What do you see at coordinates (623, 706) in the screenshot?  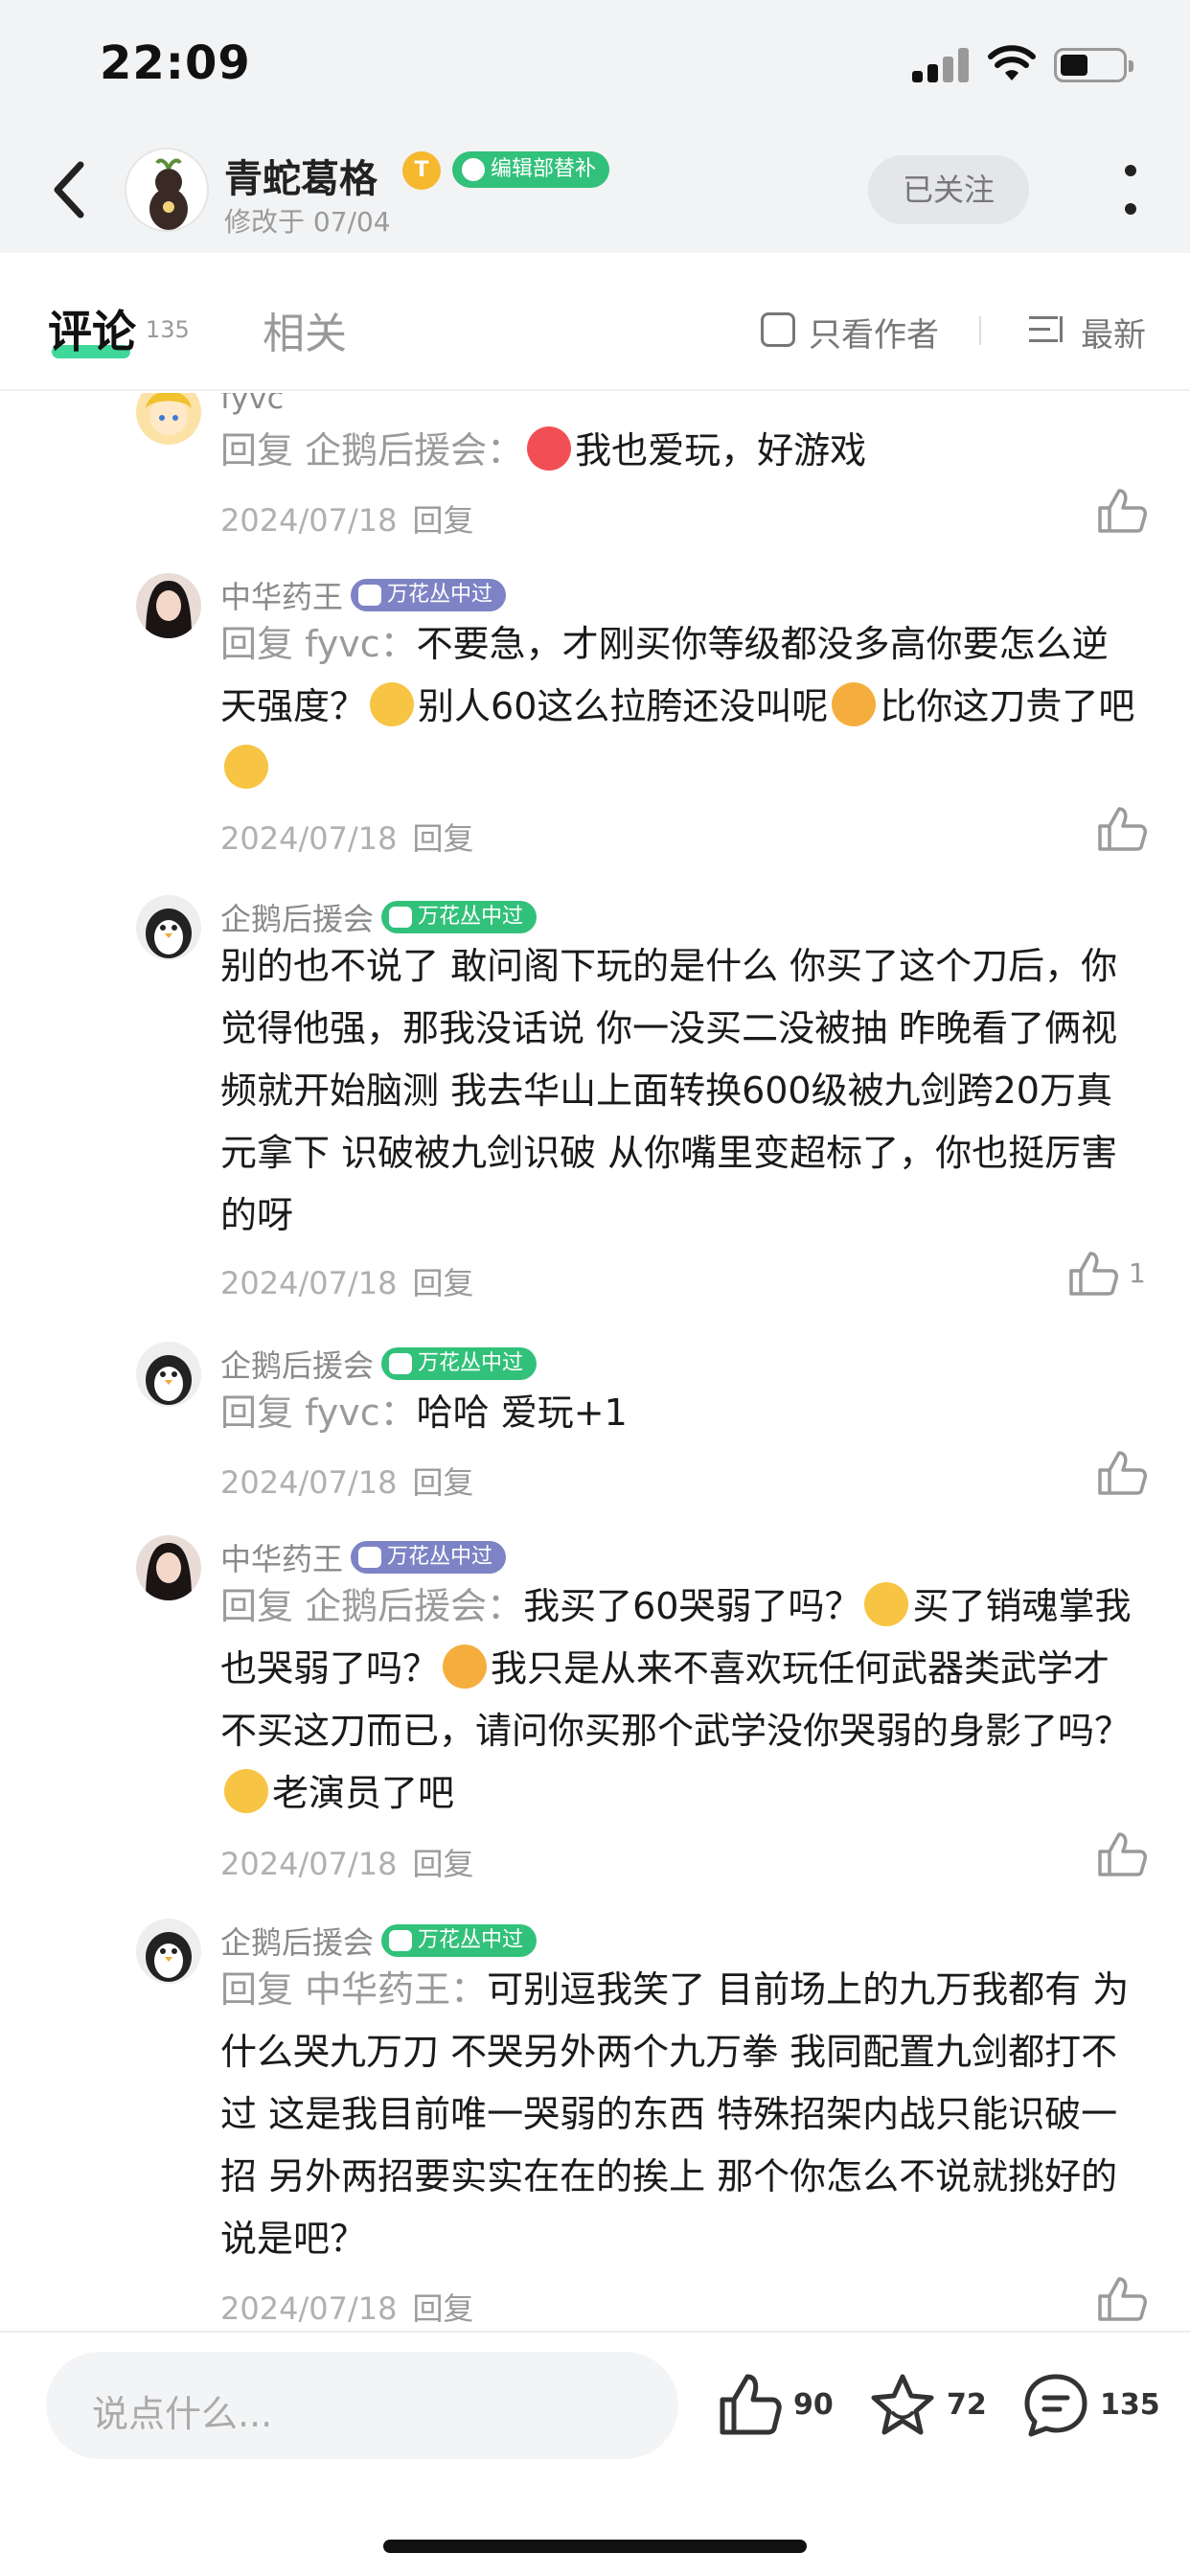 I see `reply-text-segment: 别人60这么拉胯还没叫呢` at bounding box center [623, 706].